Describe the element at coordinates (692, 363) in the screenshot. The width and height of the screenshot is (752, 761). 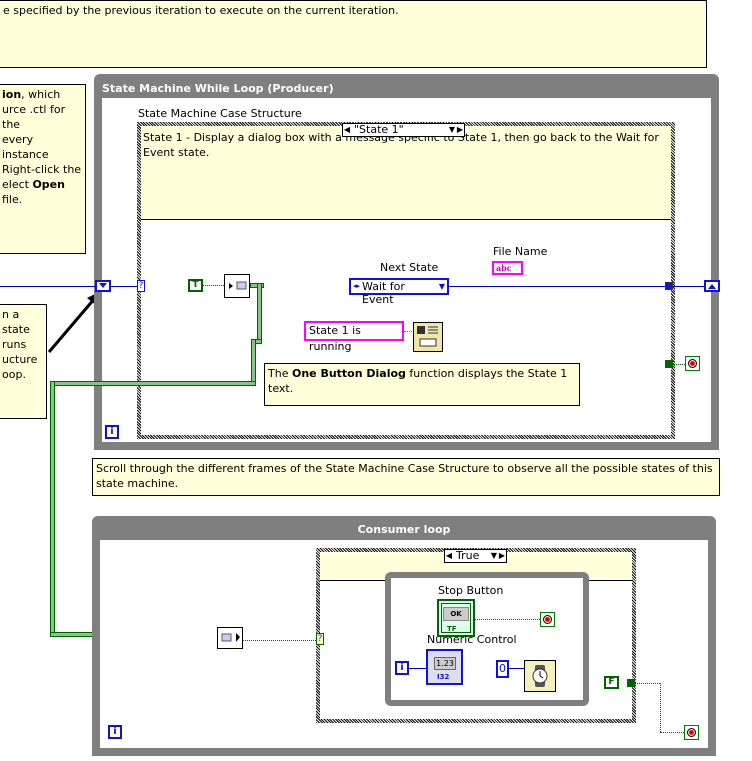
I see `producer-stop-terminal` at that location.